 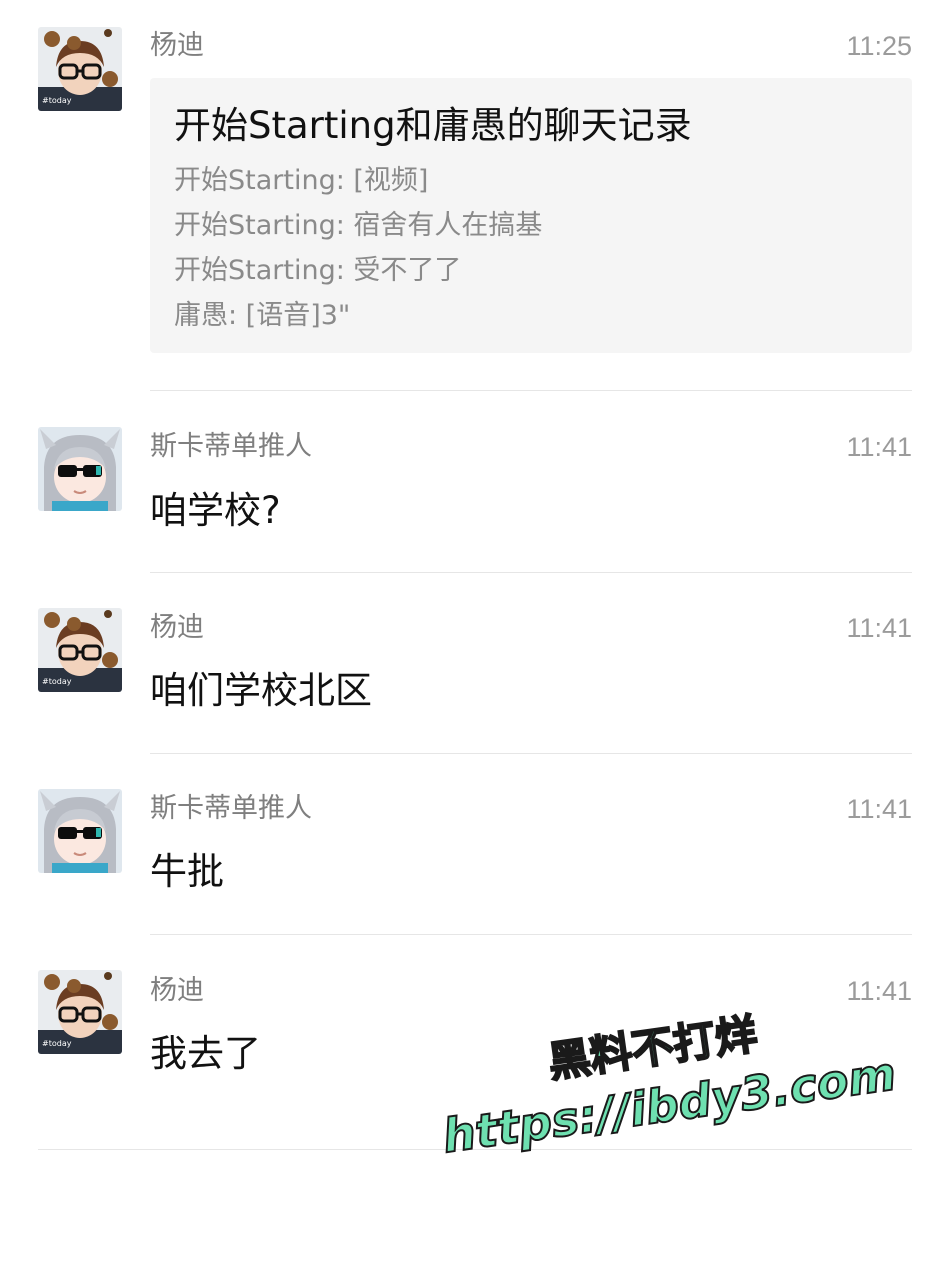 What do you see at coordinates (205, 1053) in the screenshot?
I see `message-text: 我去了` at bounding box center [205, 1053].